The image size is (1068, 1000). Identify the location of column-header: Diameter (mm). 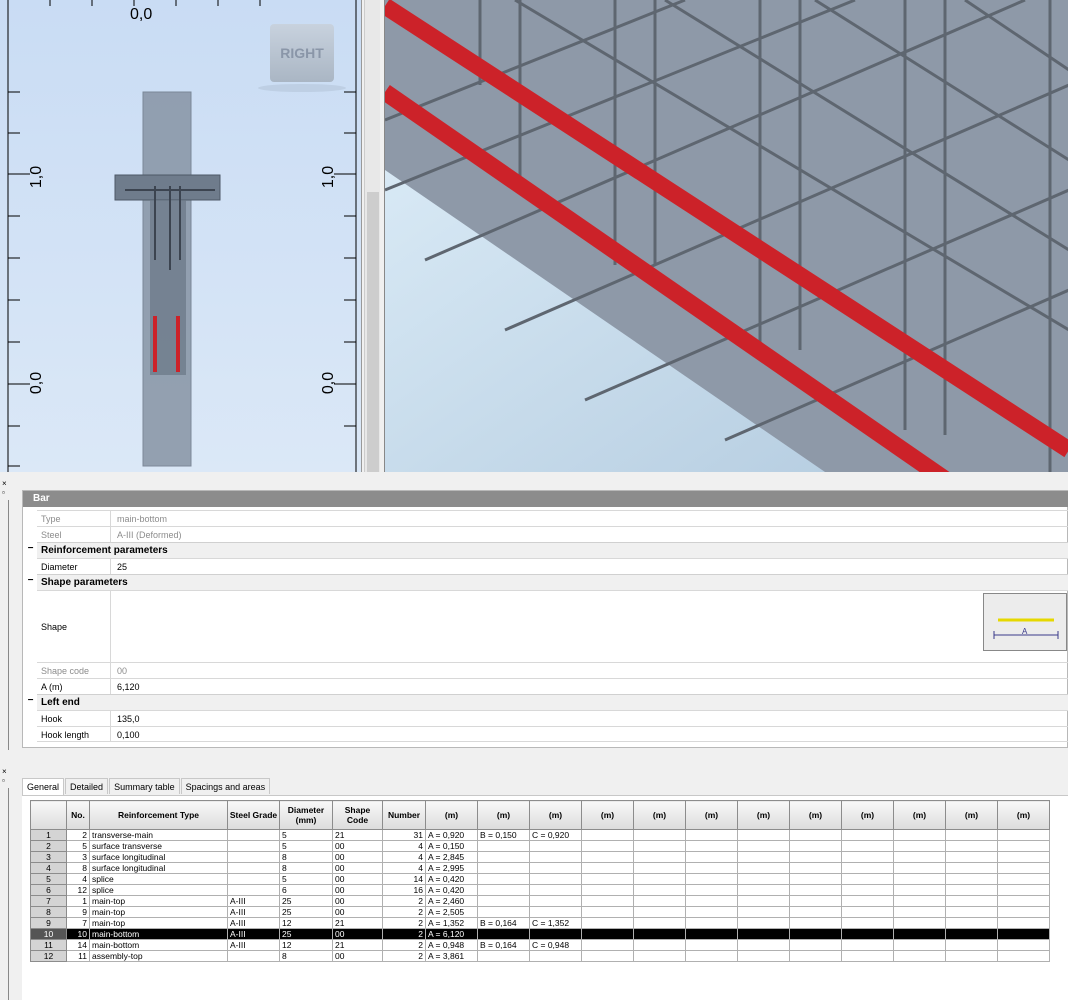
(306, 815).